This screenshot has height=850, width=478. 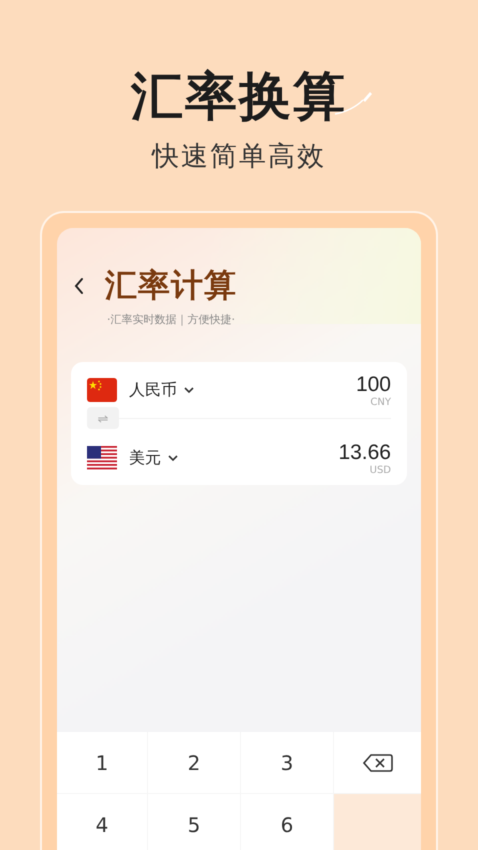 What do you see at coordinates (154, 458) in the screenshot?
I see `currency-selector: 美元` at bounding box center [154, 458].